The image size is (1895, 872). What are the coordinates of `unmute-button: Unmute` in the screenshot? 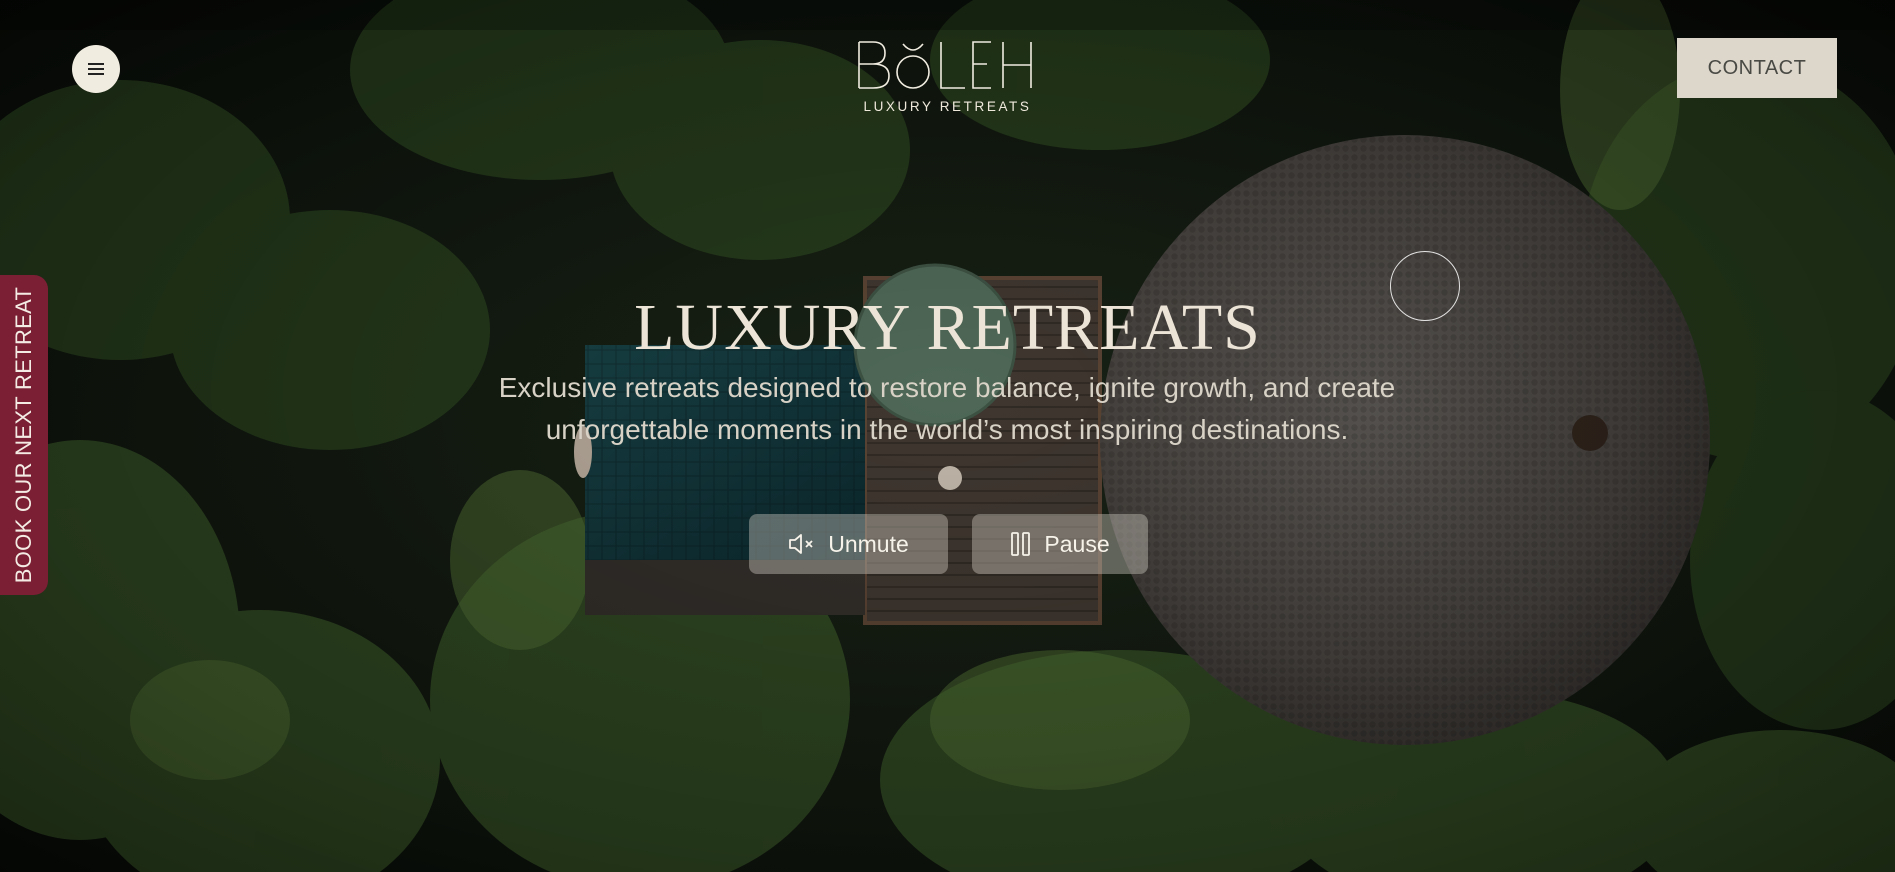 It's located at (848, 544).